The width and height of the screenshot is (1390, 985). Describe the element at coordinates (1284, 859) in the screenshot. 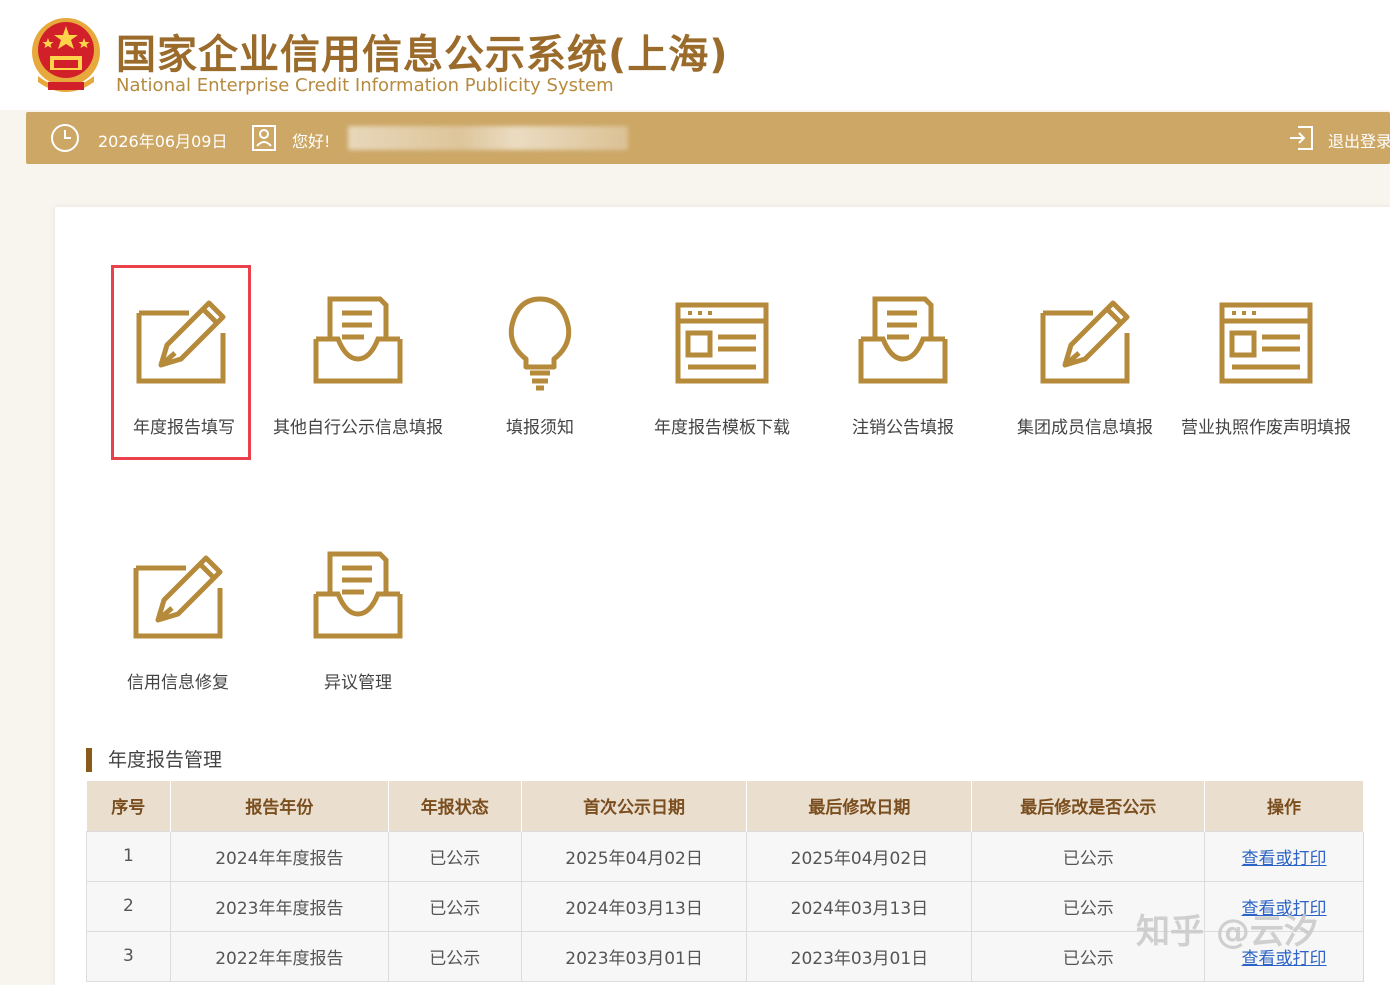

I see `view-print-link: 查看或打印` at that location.